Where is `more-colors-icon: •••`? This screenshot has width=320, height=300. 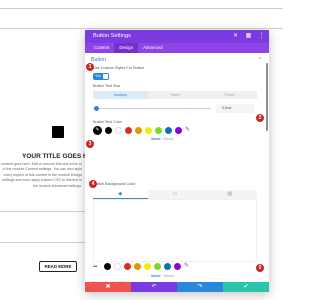
more-colors-icon: ••• is located at coordinates (97, 267).